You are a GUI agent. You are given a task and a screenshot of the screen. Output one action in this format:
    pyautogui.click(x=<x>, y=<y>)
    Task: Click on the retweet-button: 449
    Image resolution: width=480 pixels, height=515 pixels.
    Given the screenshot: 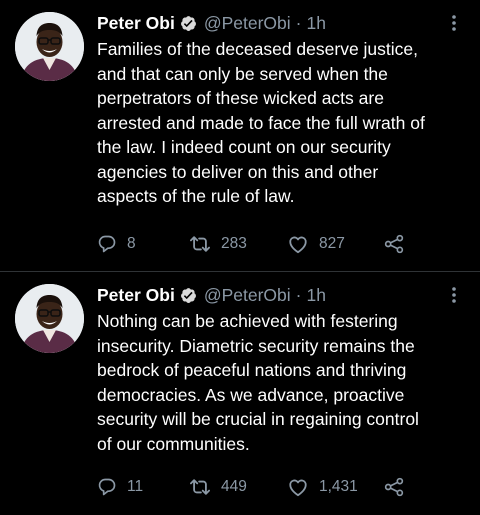 What is the action you would take?
    pyautogui.click(x=218, y=487)
    